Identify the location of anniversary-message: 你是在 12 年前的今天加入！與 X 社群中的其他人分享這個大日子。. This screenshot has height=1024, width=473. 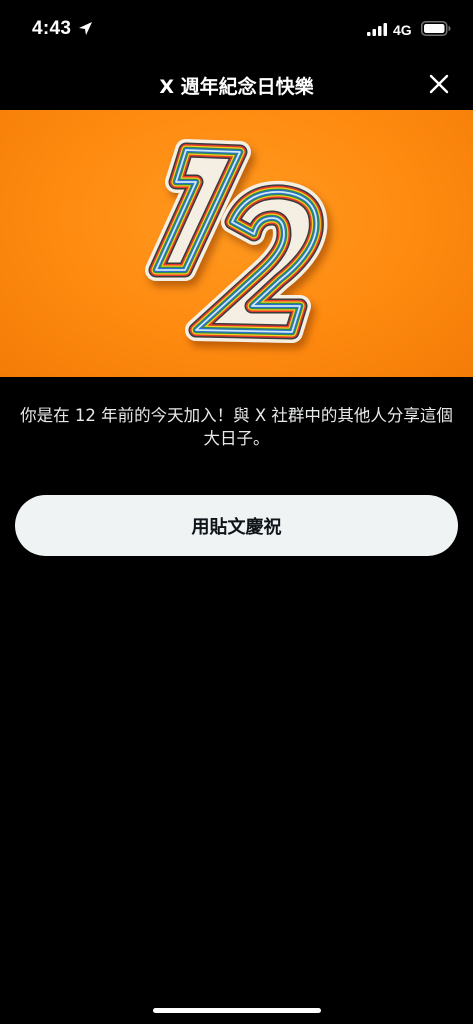
(236, 427).